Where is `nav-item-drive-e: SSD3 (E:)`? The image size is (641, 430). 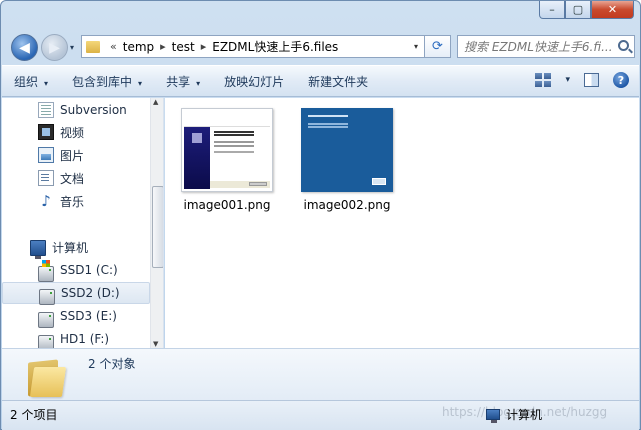 nav-item-drive-e: SSD3 (E:) is located at coordinates (76, 316).